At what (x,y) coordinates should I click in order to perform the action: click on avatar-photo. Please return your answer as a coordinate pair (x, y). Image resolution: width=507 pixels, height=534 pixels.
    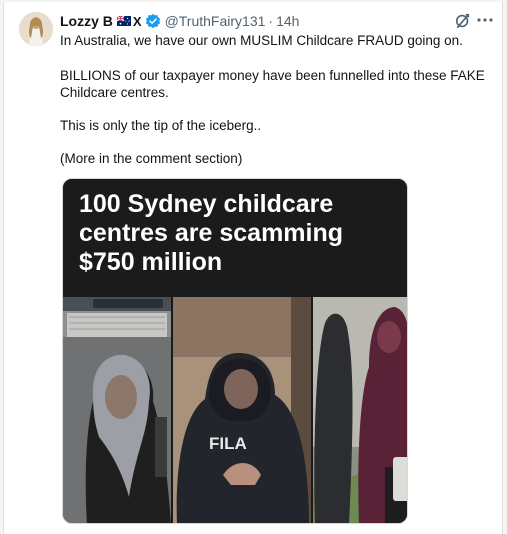
    Looking at the image, I should click on (36, 29).